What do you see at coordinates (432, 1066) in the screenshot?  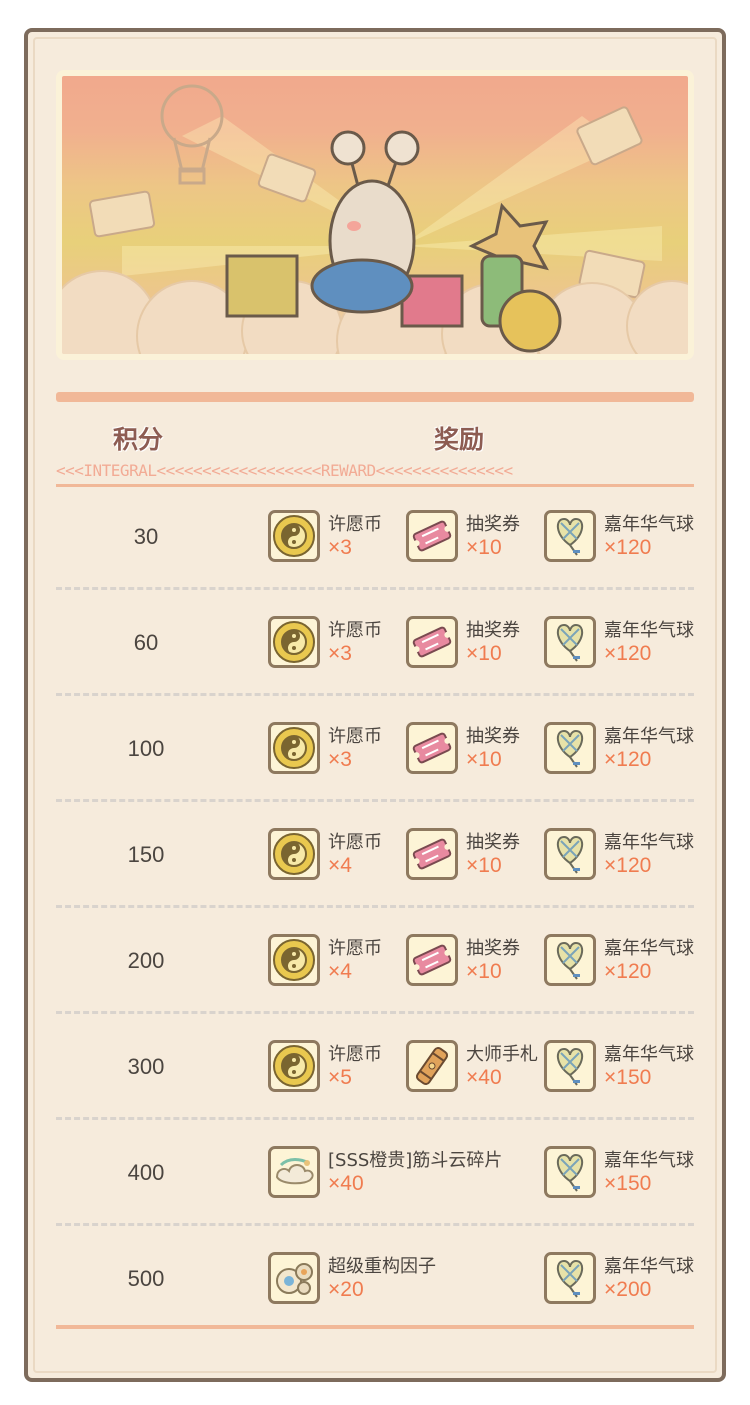 I see `master-notes-icon` at bounding box center [432, 1066].